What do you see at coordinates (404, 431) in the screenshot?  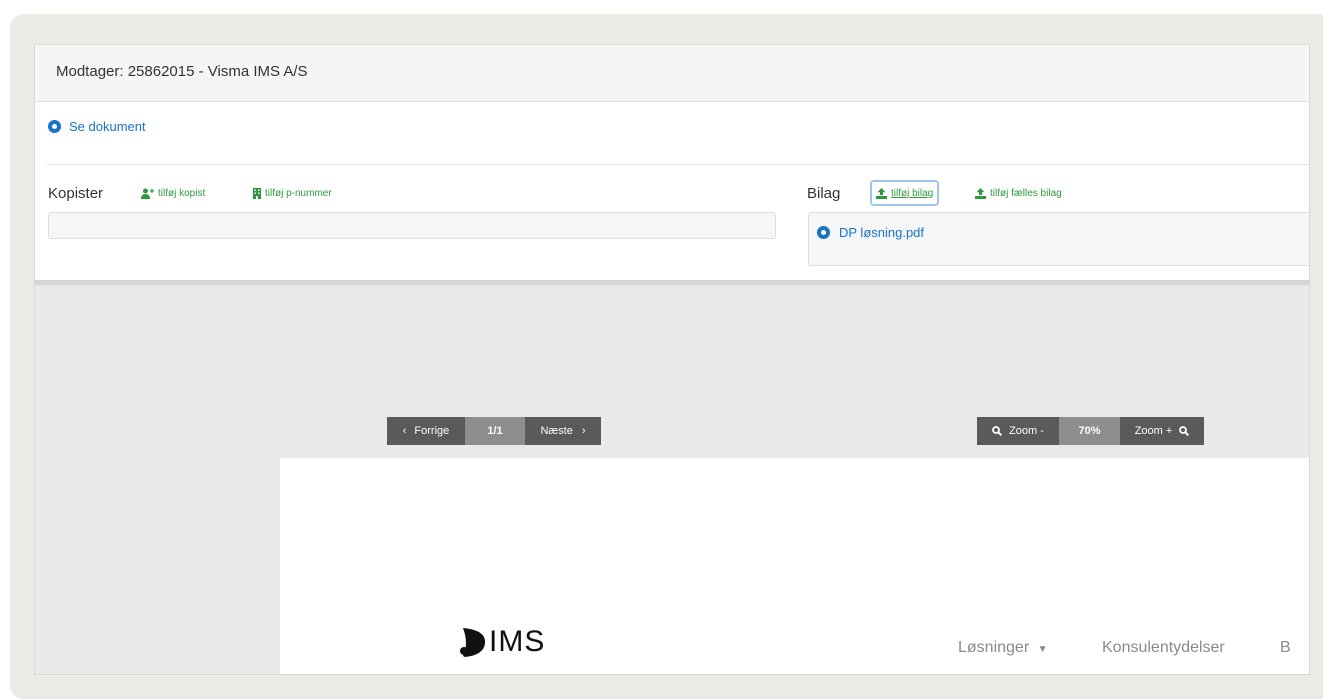 I see `chevron-left-icon: ‹` at bounding box center [404, 431].